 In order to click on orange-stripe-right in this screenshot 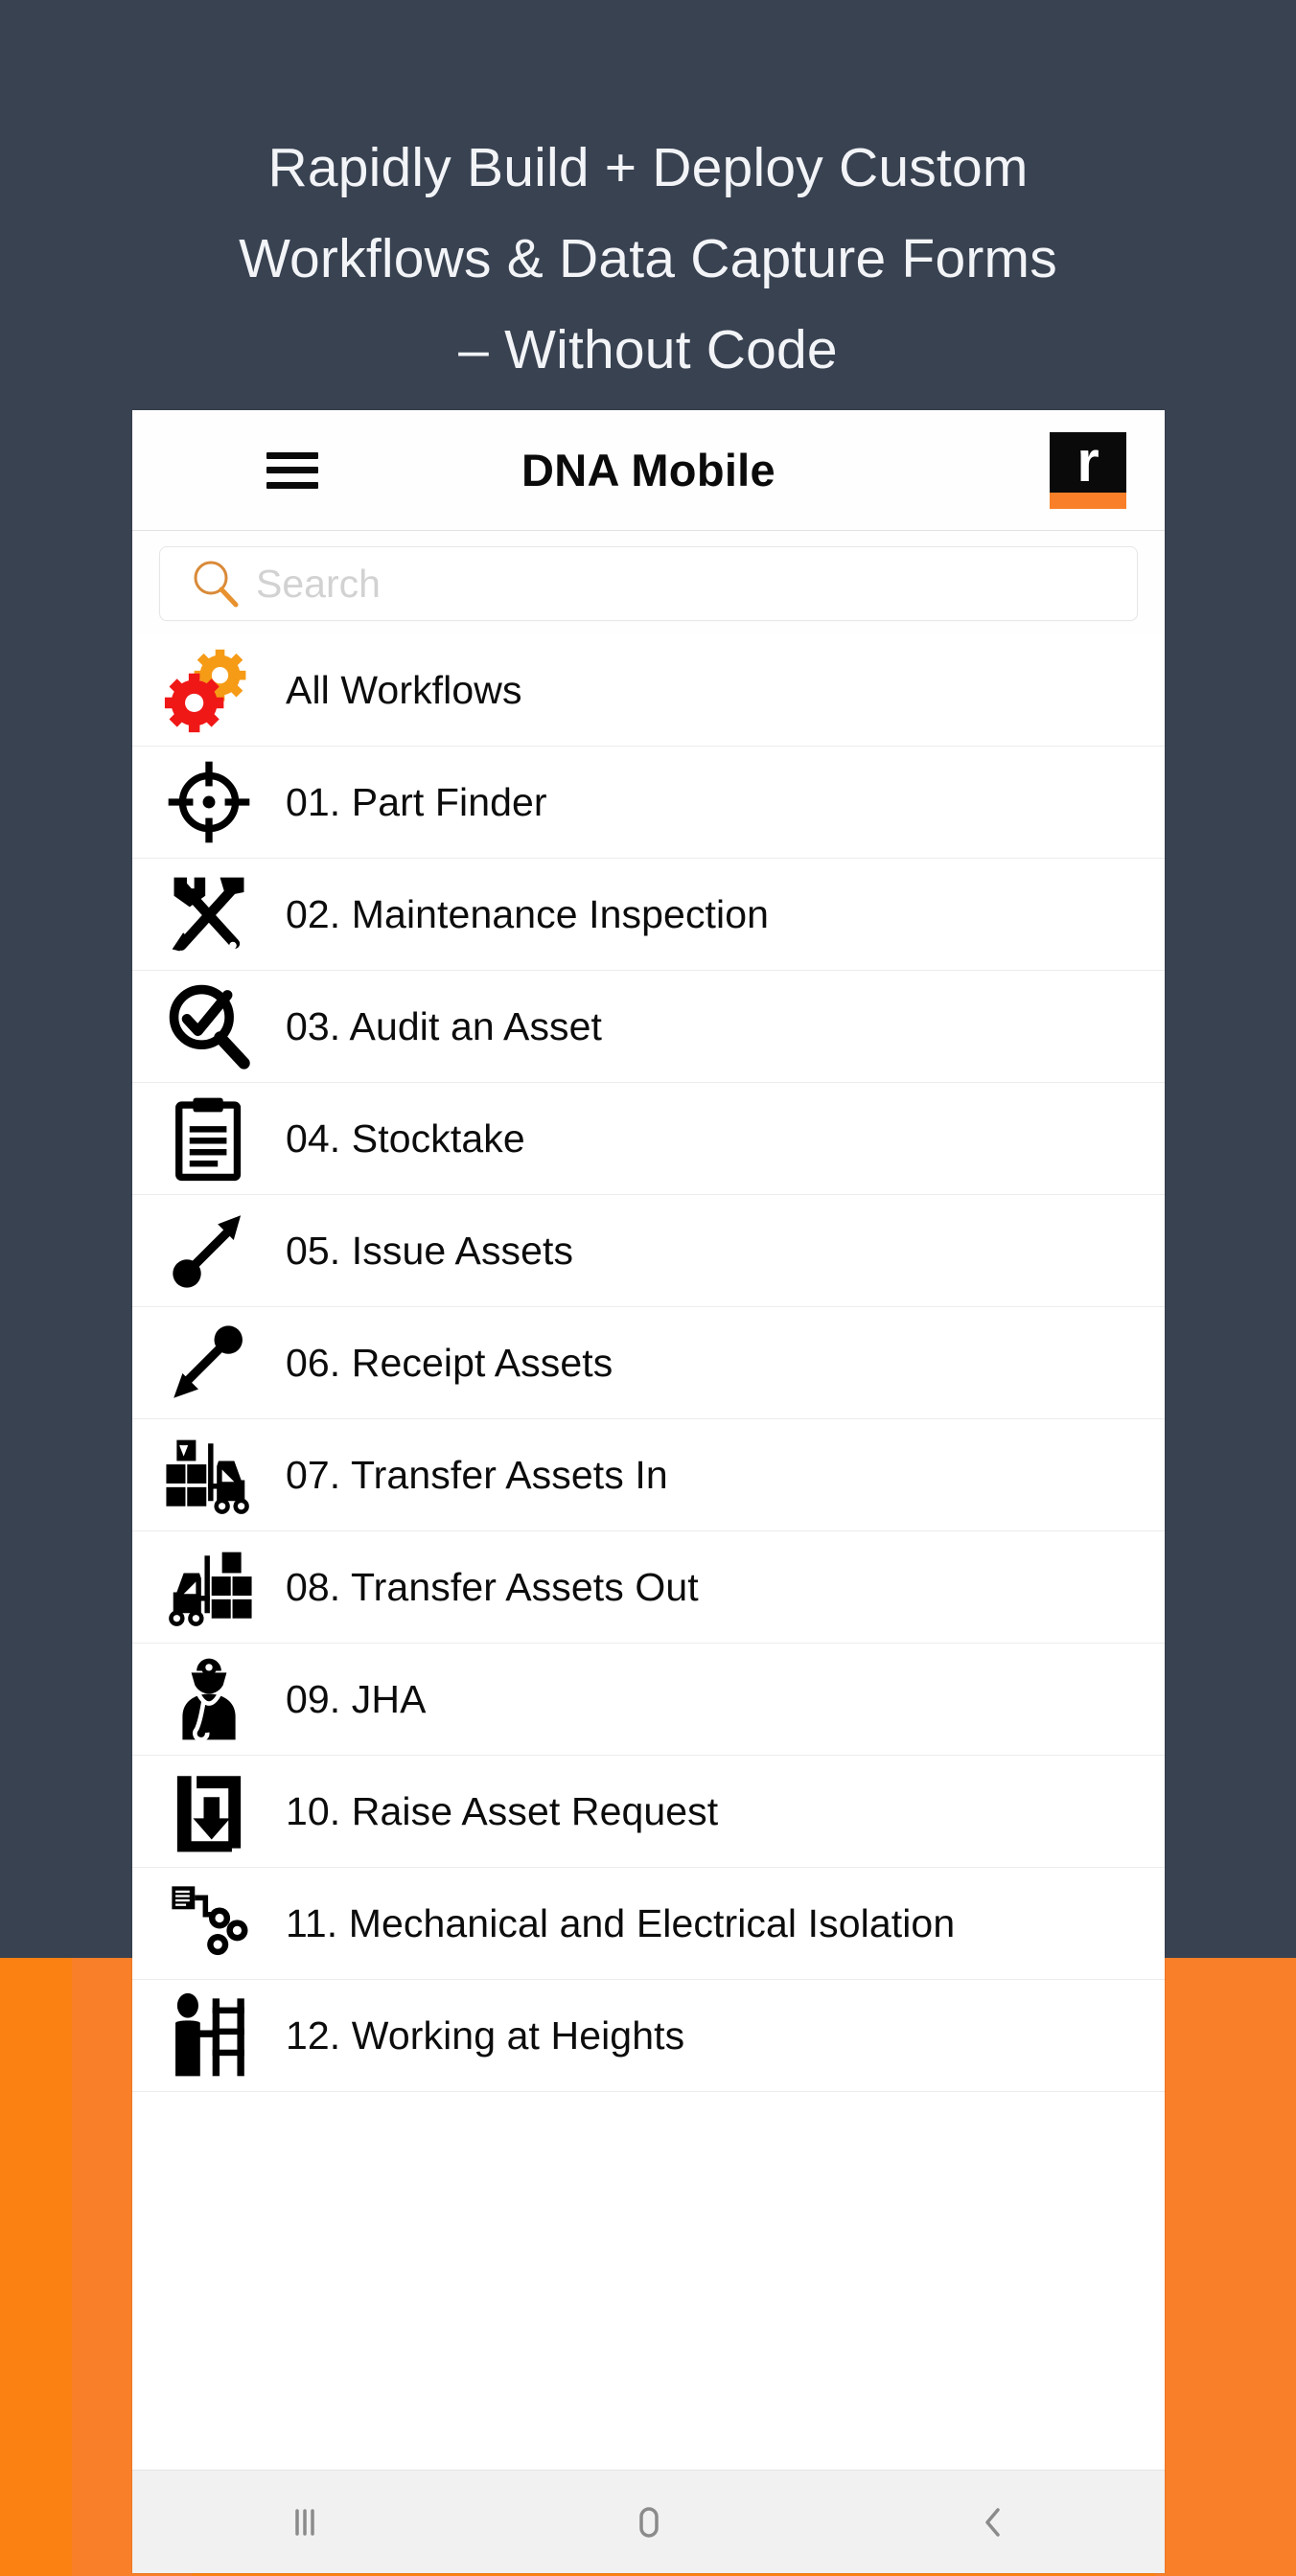, I will do `click(1225, 2267)`.